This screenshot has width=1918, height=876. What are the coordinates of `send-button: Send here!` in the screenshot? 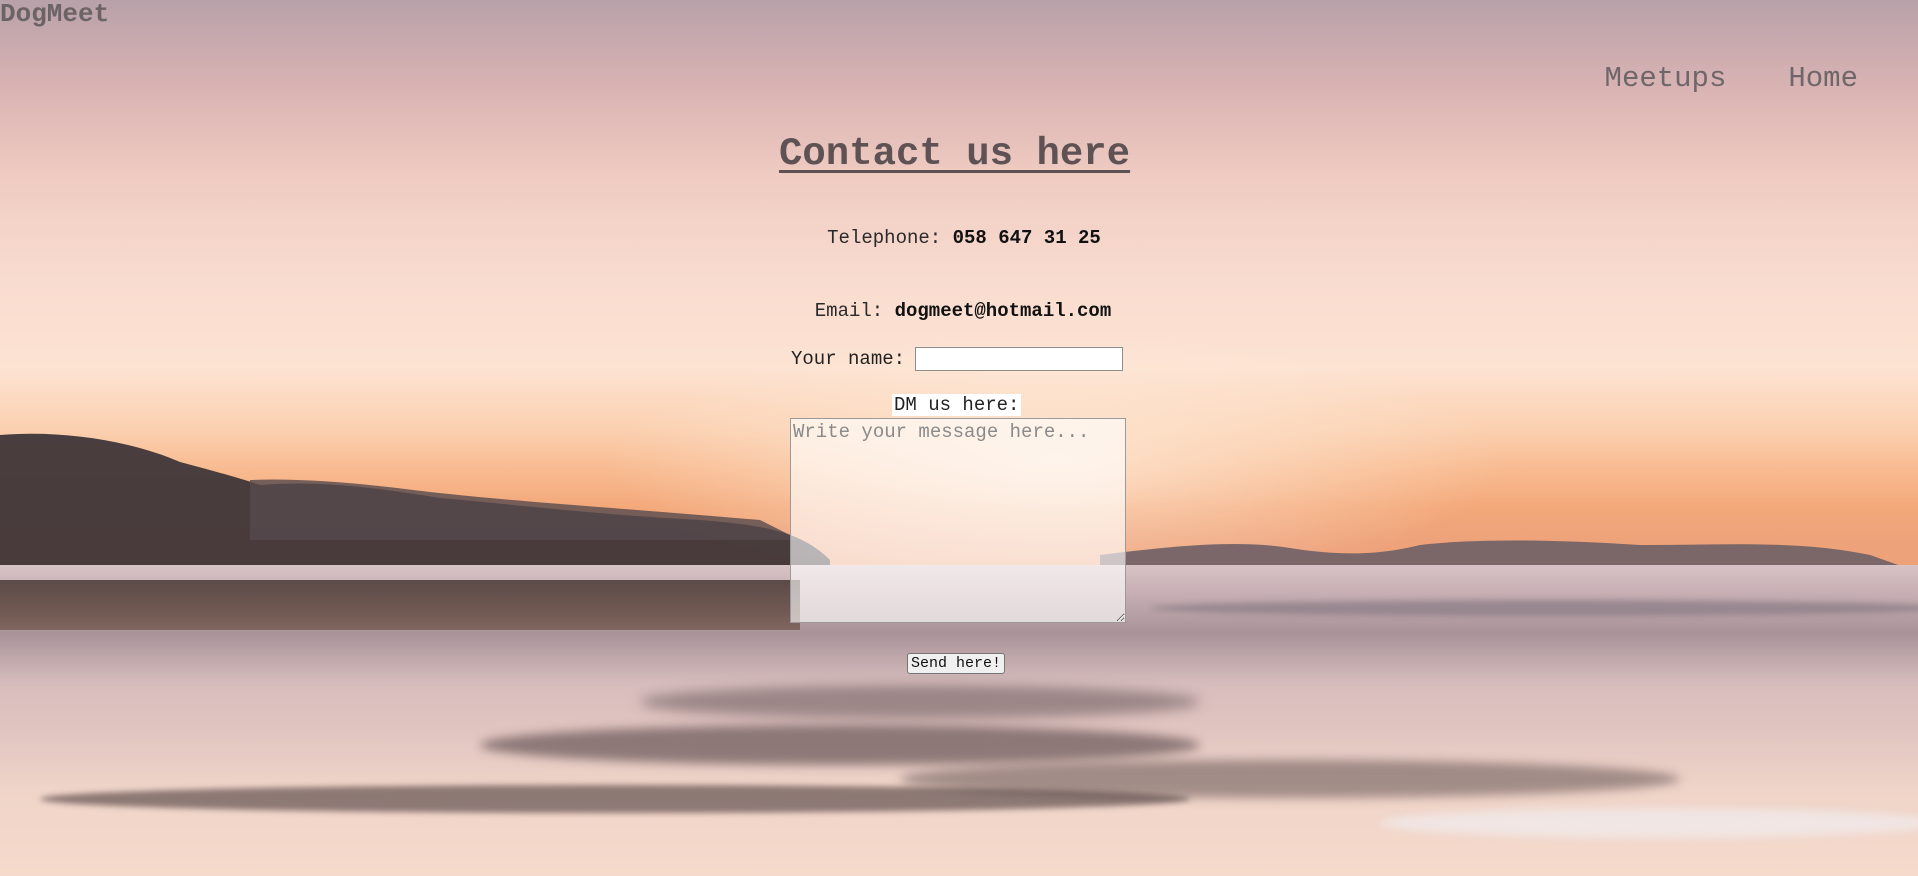 It's located at (956, 663).